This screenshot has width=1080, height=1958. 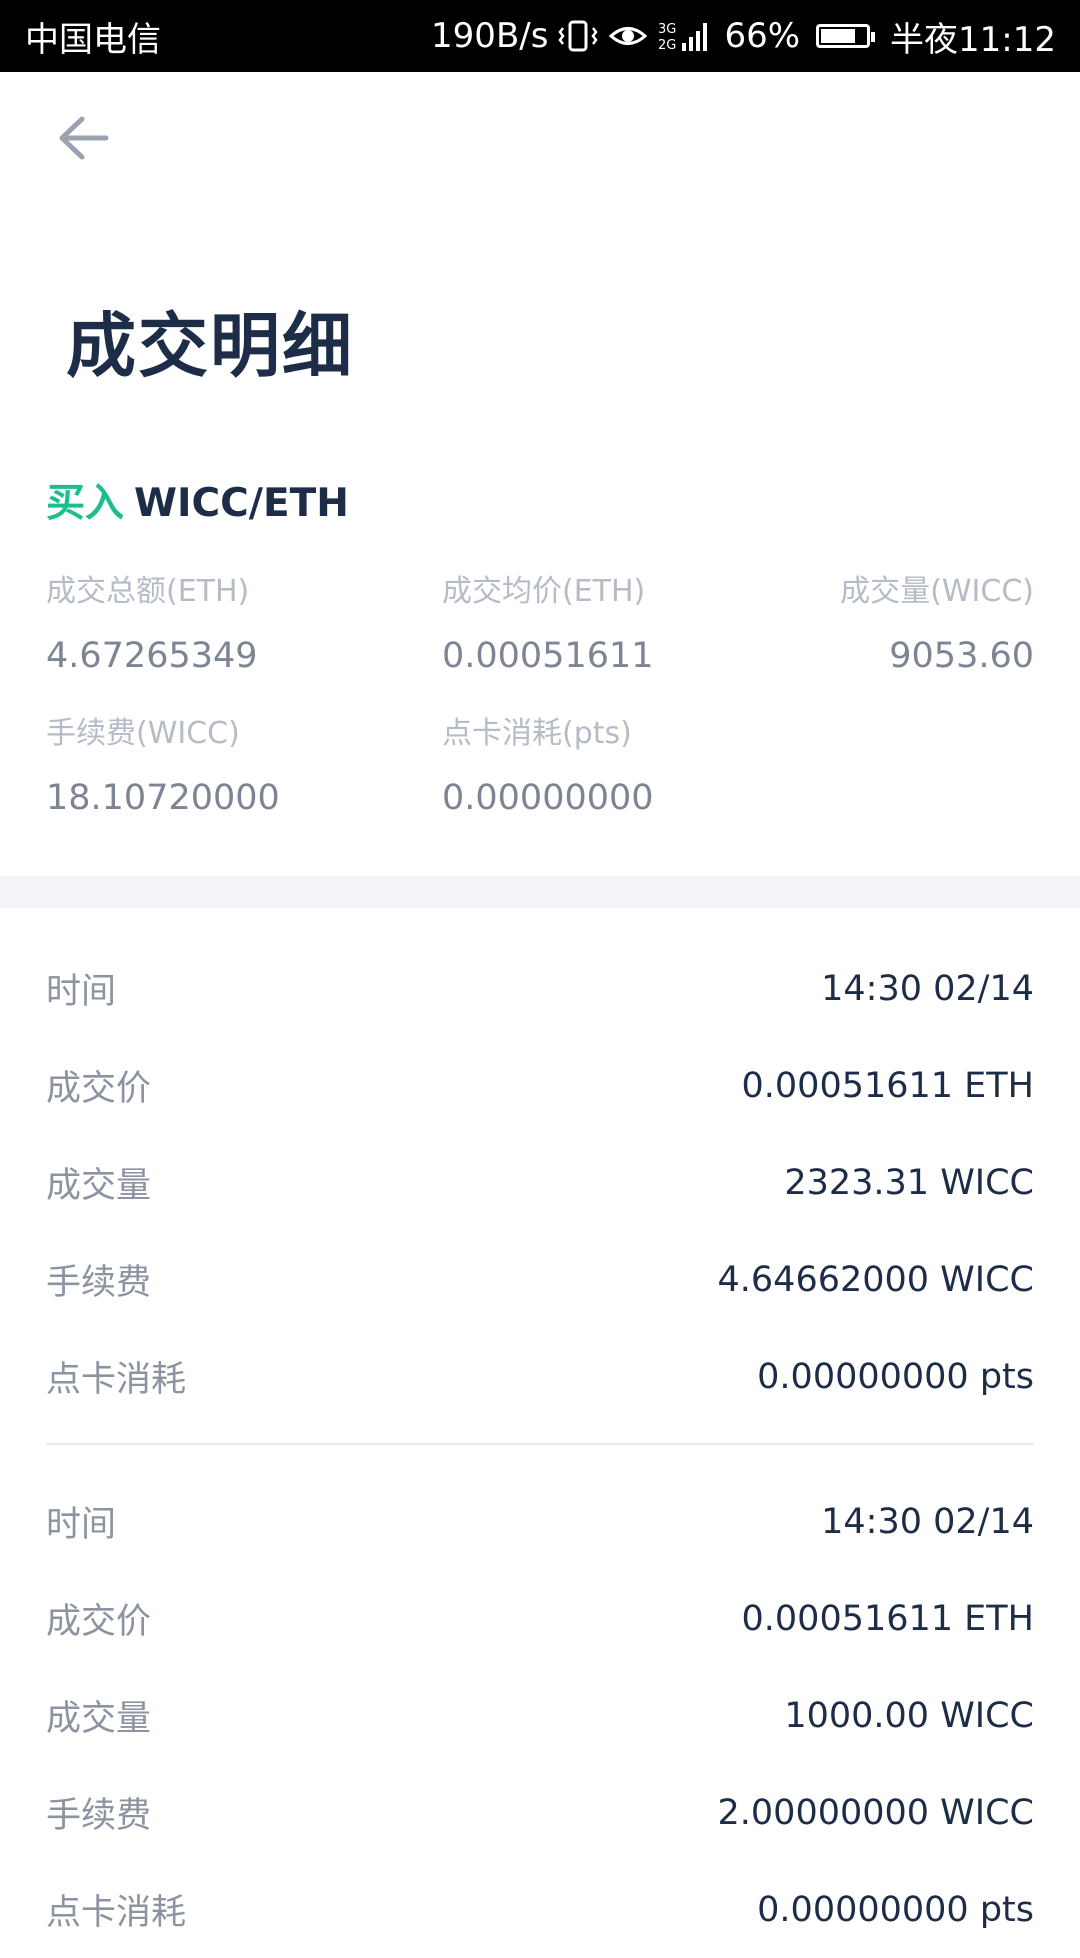 I want to click on summary-volume: 成交量(WICC) 9053.60, so click(x=937, y=625).